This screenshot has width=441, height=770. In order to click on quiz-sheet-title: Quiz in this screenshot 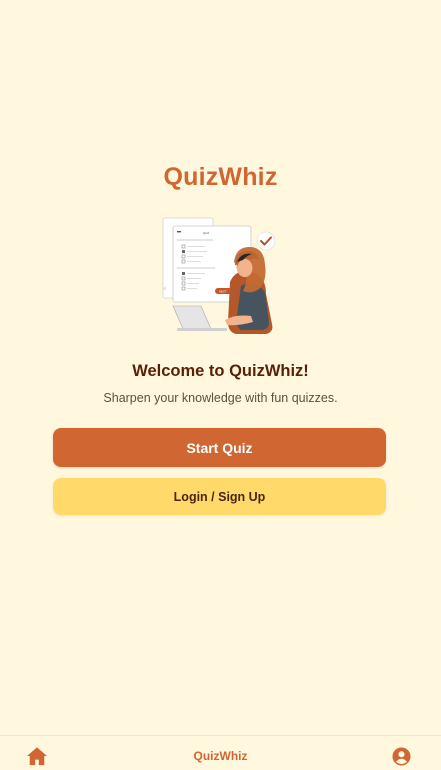, I will do `click(206, 233)`.